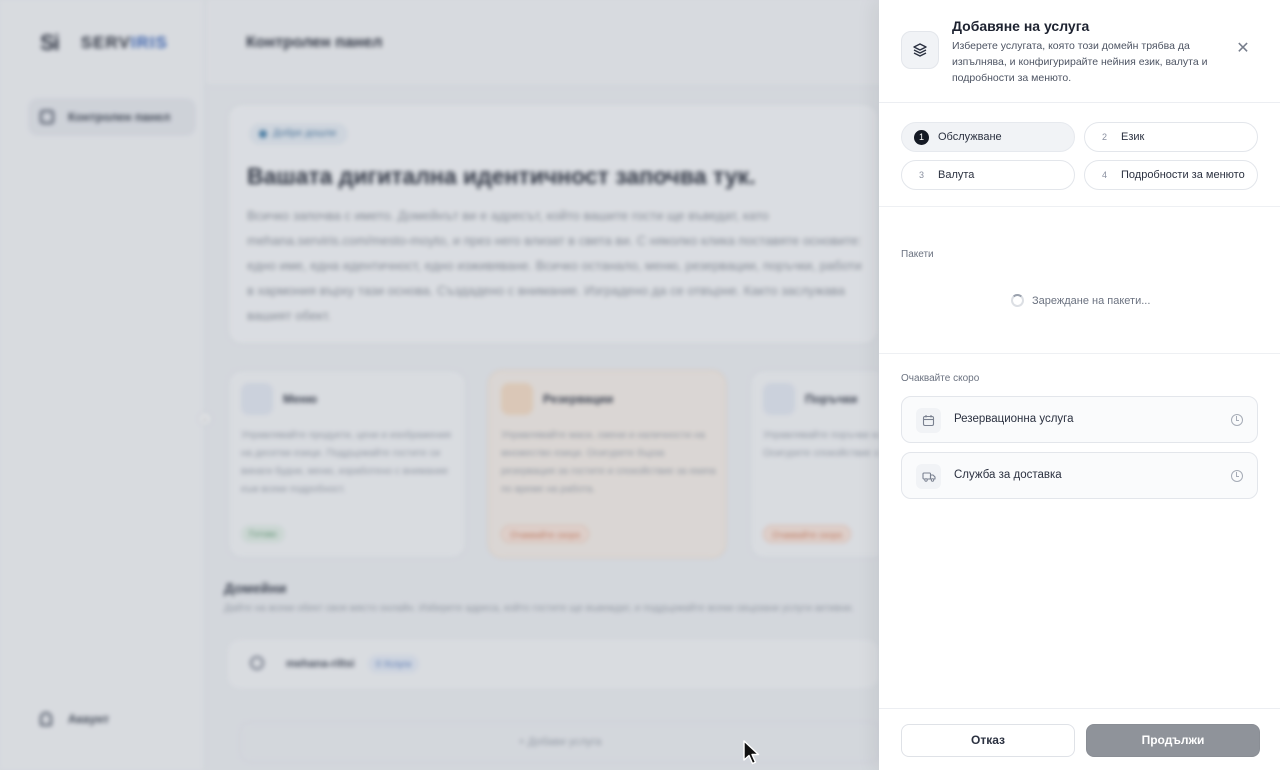 Image resolution: width=1280 pixels, height=770 pixels. What do you see at coordinates (1104, 136) in the screenshot?
I see `step-number: 2` at bounding box center [1104, 136].